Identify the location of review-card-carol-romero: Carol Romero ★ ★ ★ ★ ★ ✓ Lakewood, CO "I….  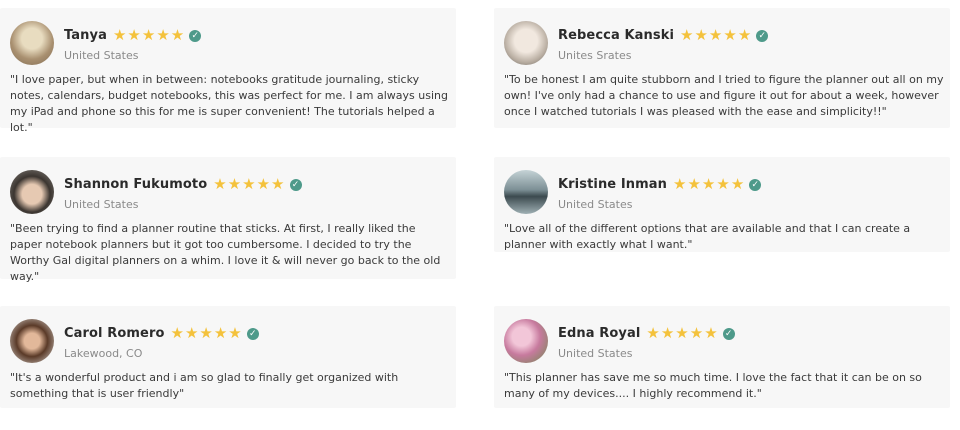
(228, 357).